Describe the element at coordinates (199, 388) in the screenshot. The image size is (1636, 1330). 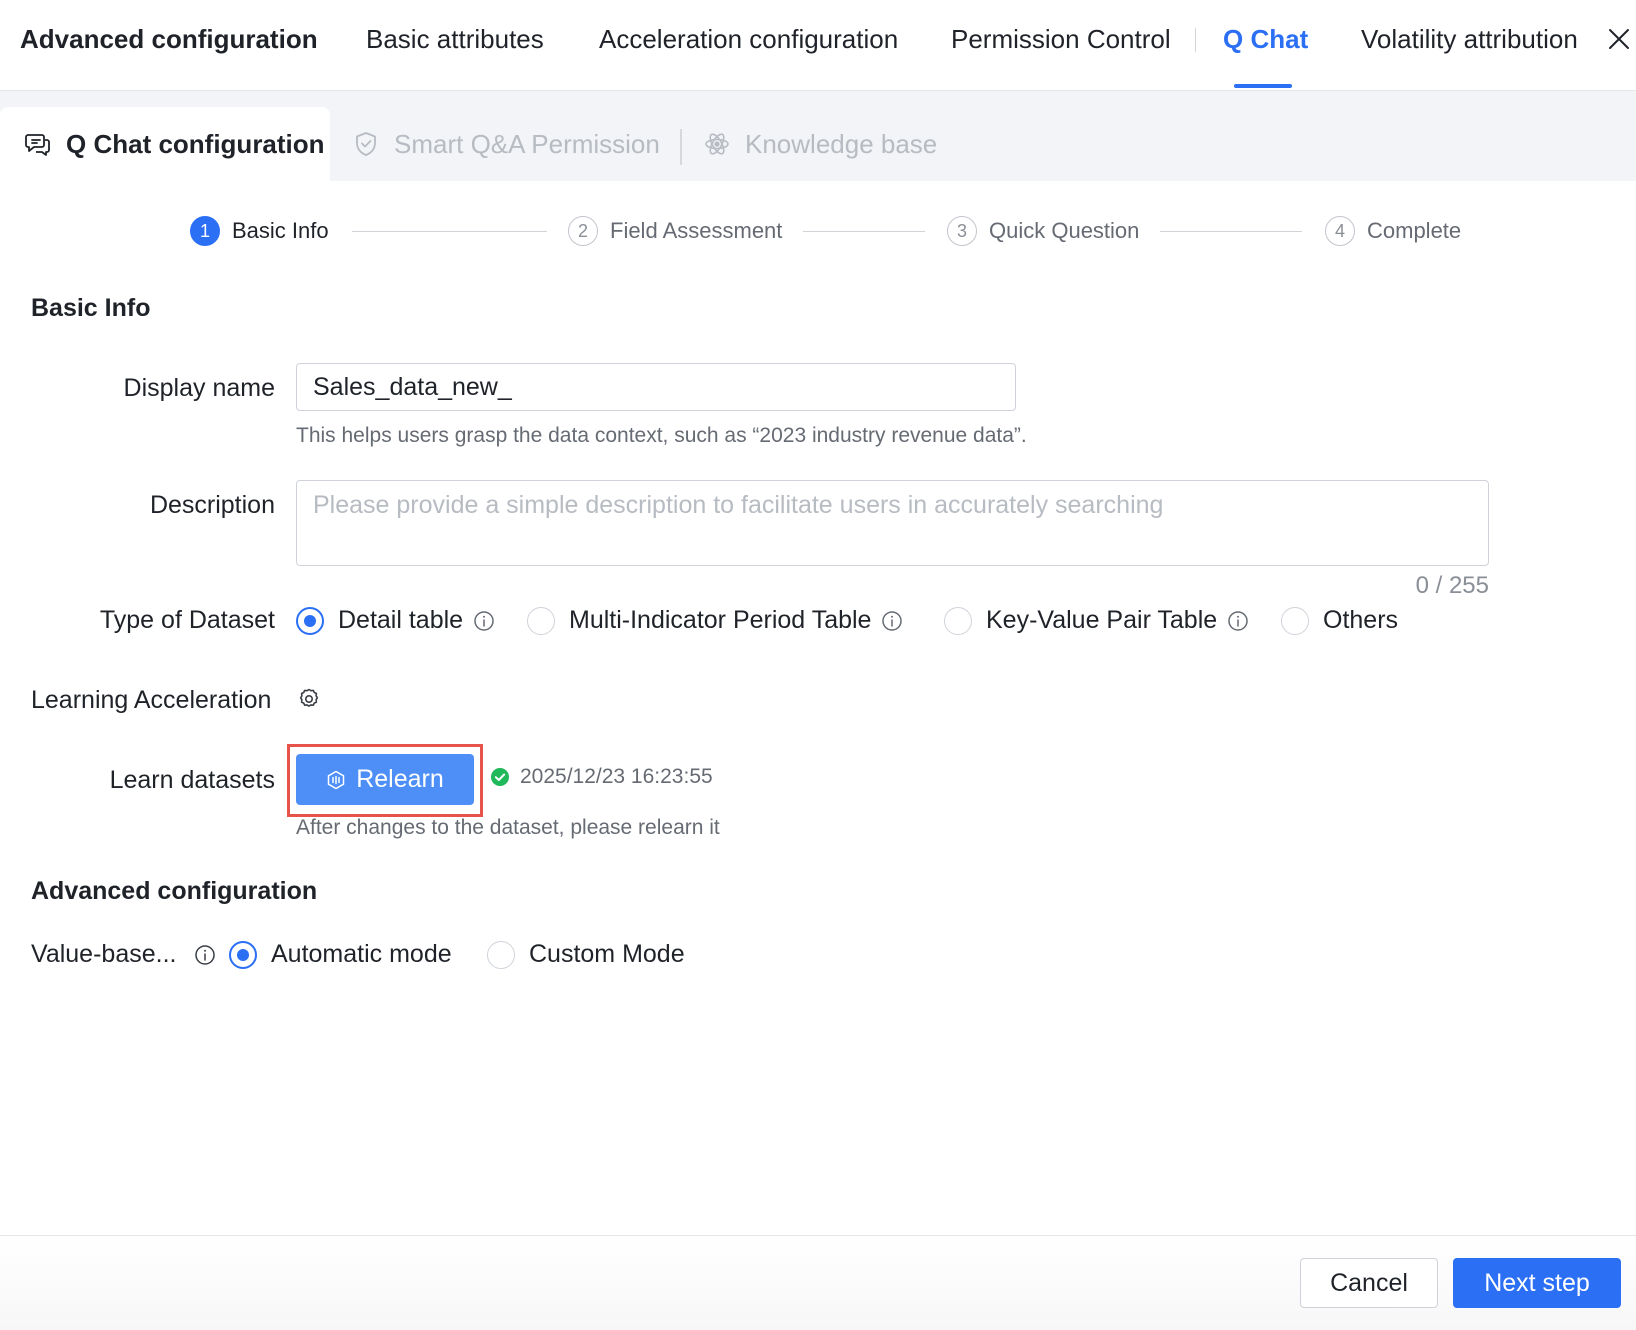
I see `display-name-label: Display name` at that location.